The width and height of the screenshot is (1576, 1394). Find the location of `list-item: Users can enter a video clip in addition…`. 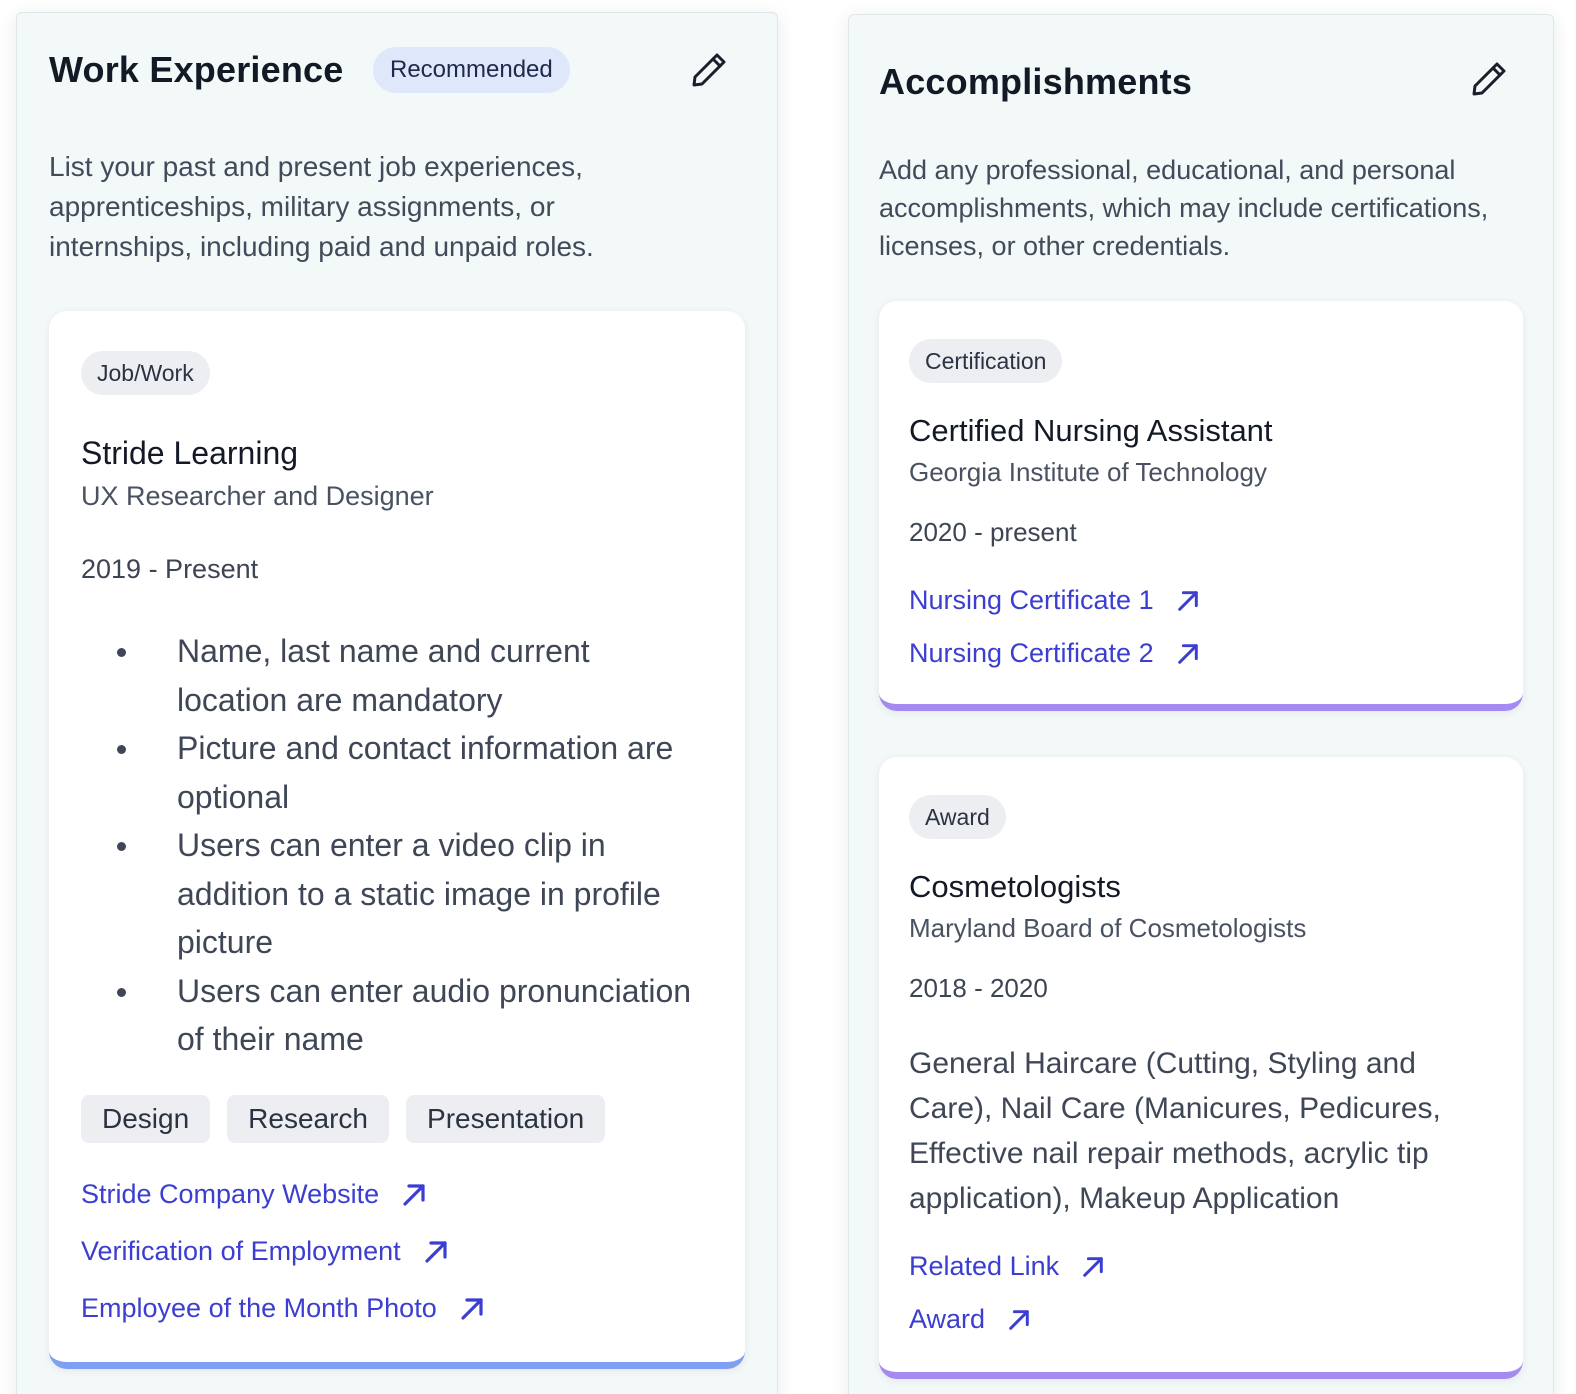

list-item: Users can enter a video clip in addition… is located at coordinates (412, 894).